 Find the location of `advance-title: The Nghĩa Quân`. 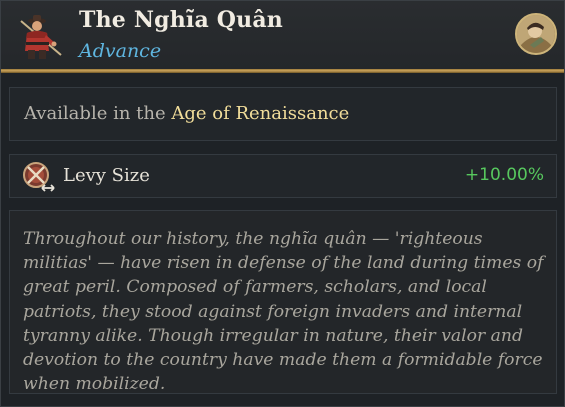

advance-title: The Nghĩa Quân is located at coordinates (181, 20).